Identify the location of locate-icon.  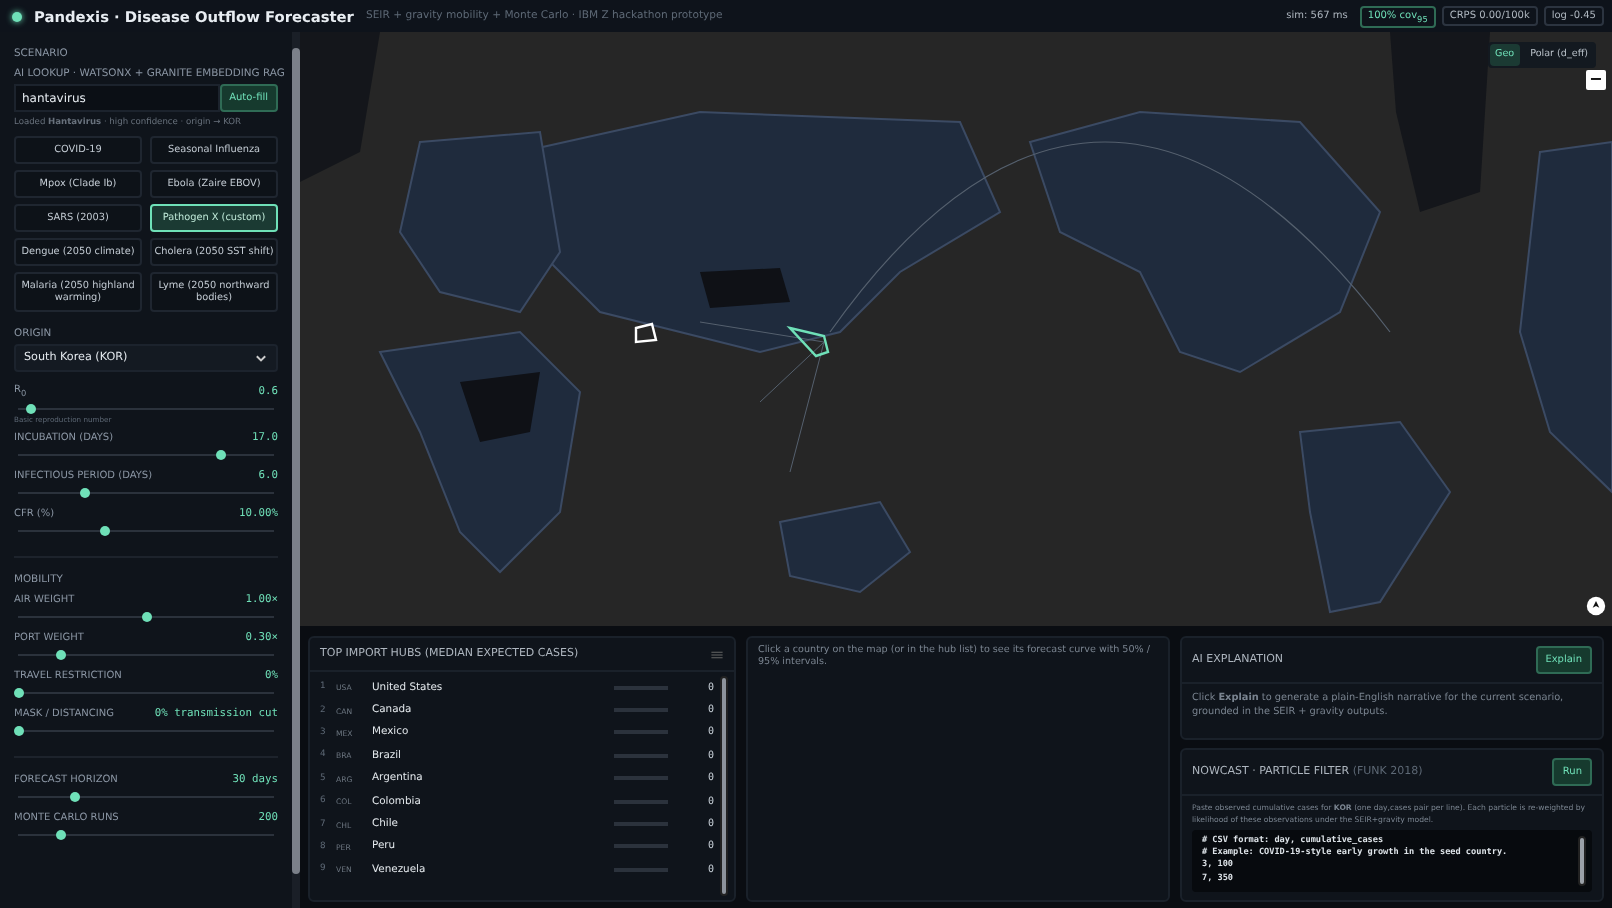
(1596, 606).